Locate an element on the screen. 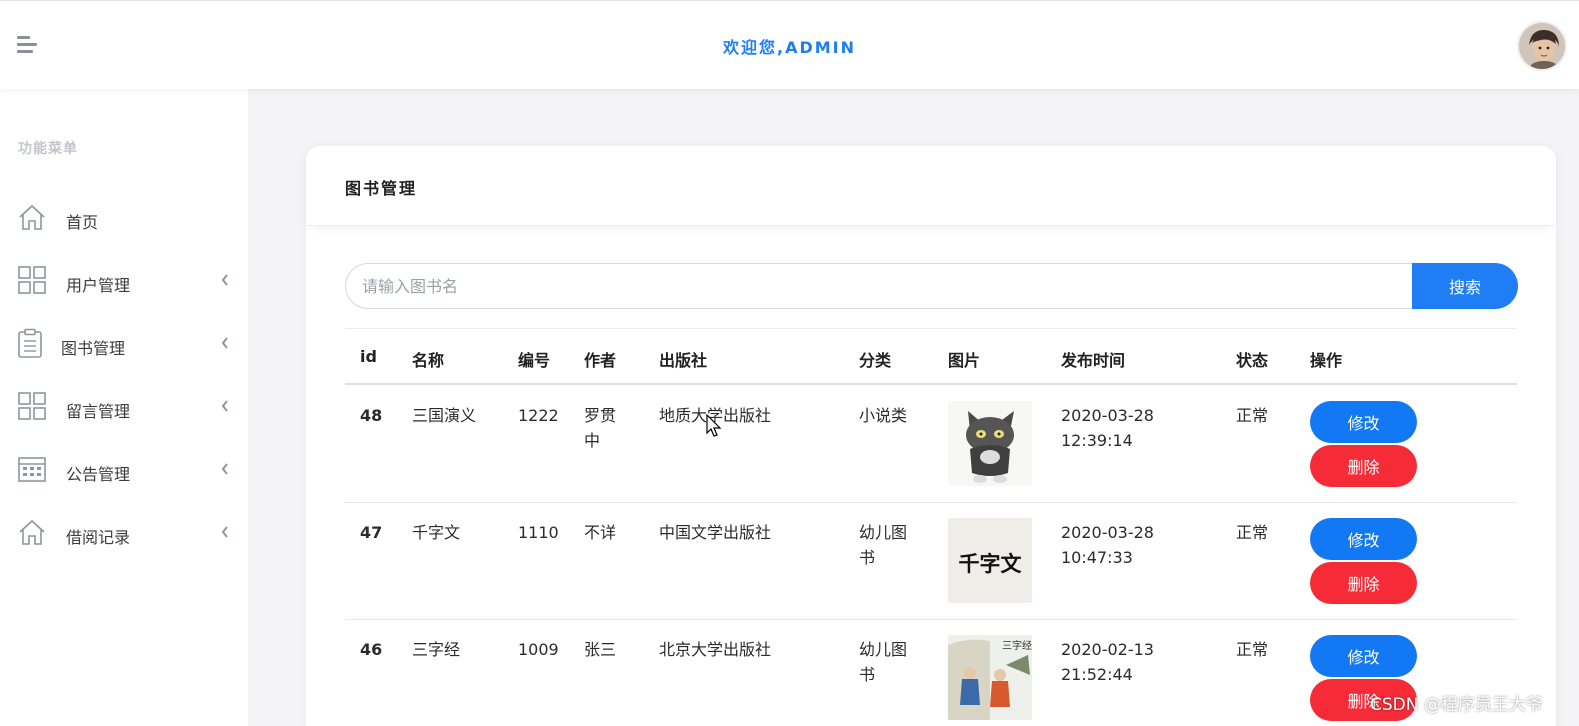  table-header: id 名称 编号 作者 出版社 分类 图片 发布时间 状态 操作 is located at coordinates (931, 356).